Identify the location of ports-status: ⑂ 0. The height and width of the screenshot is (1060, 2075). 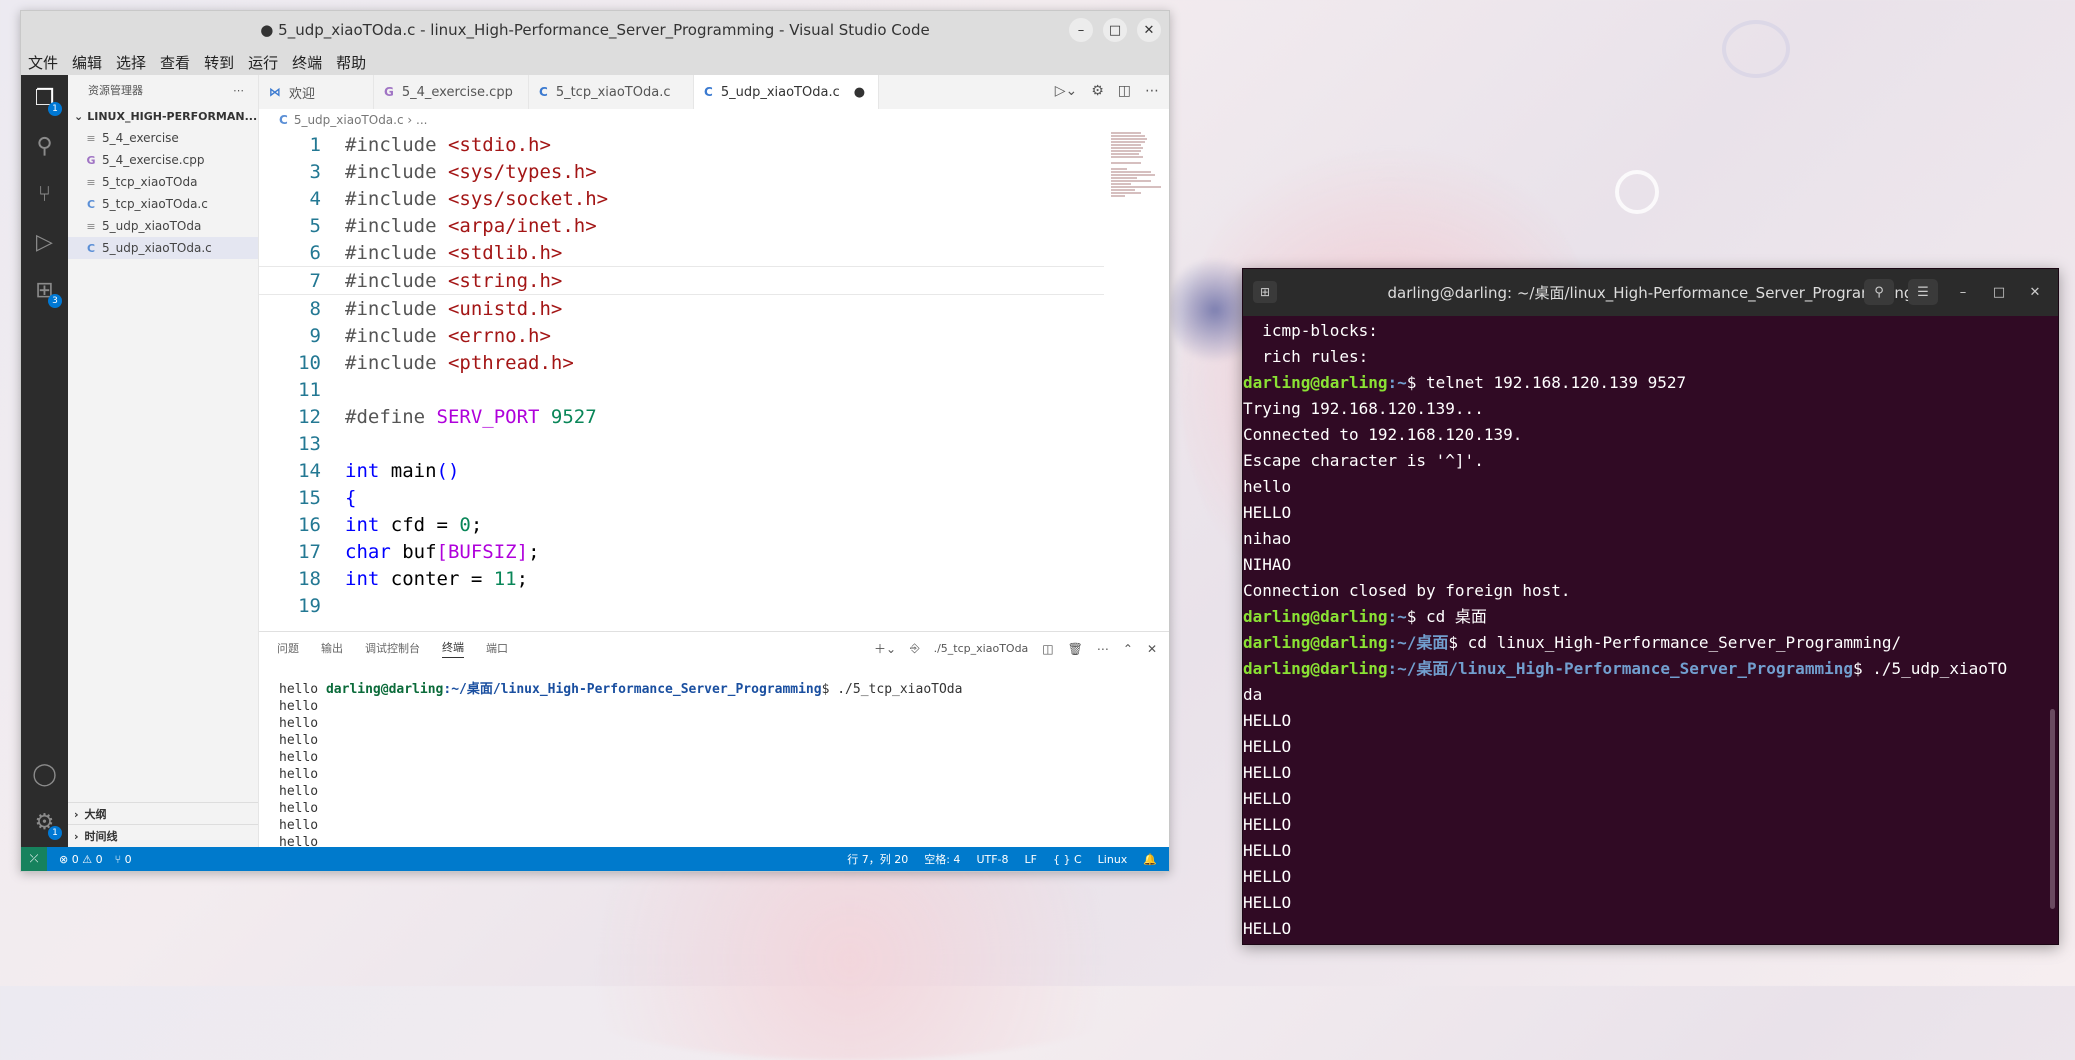
(123, 859).